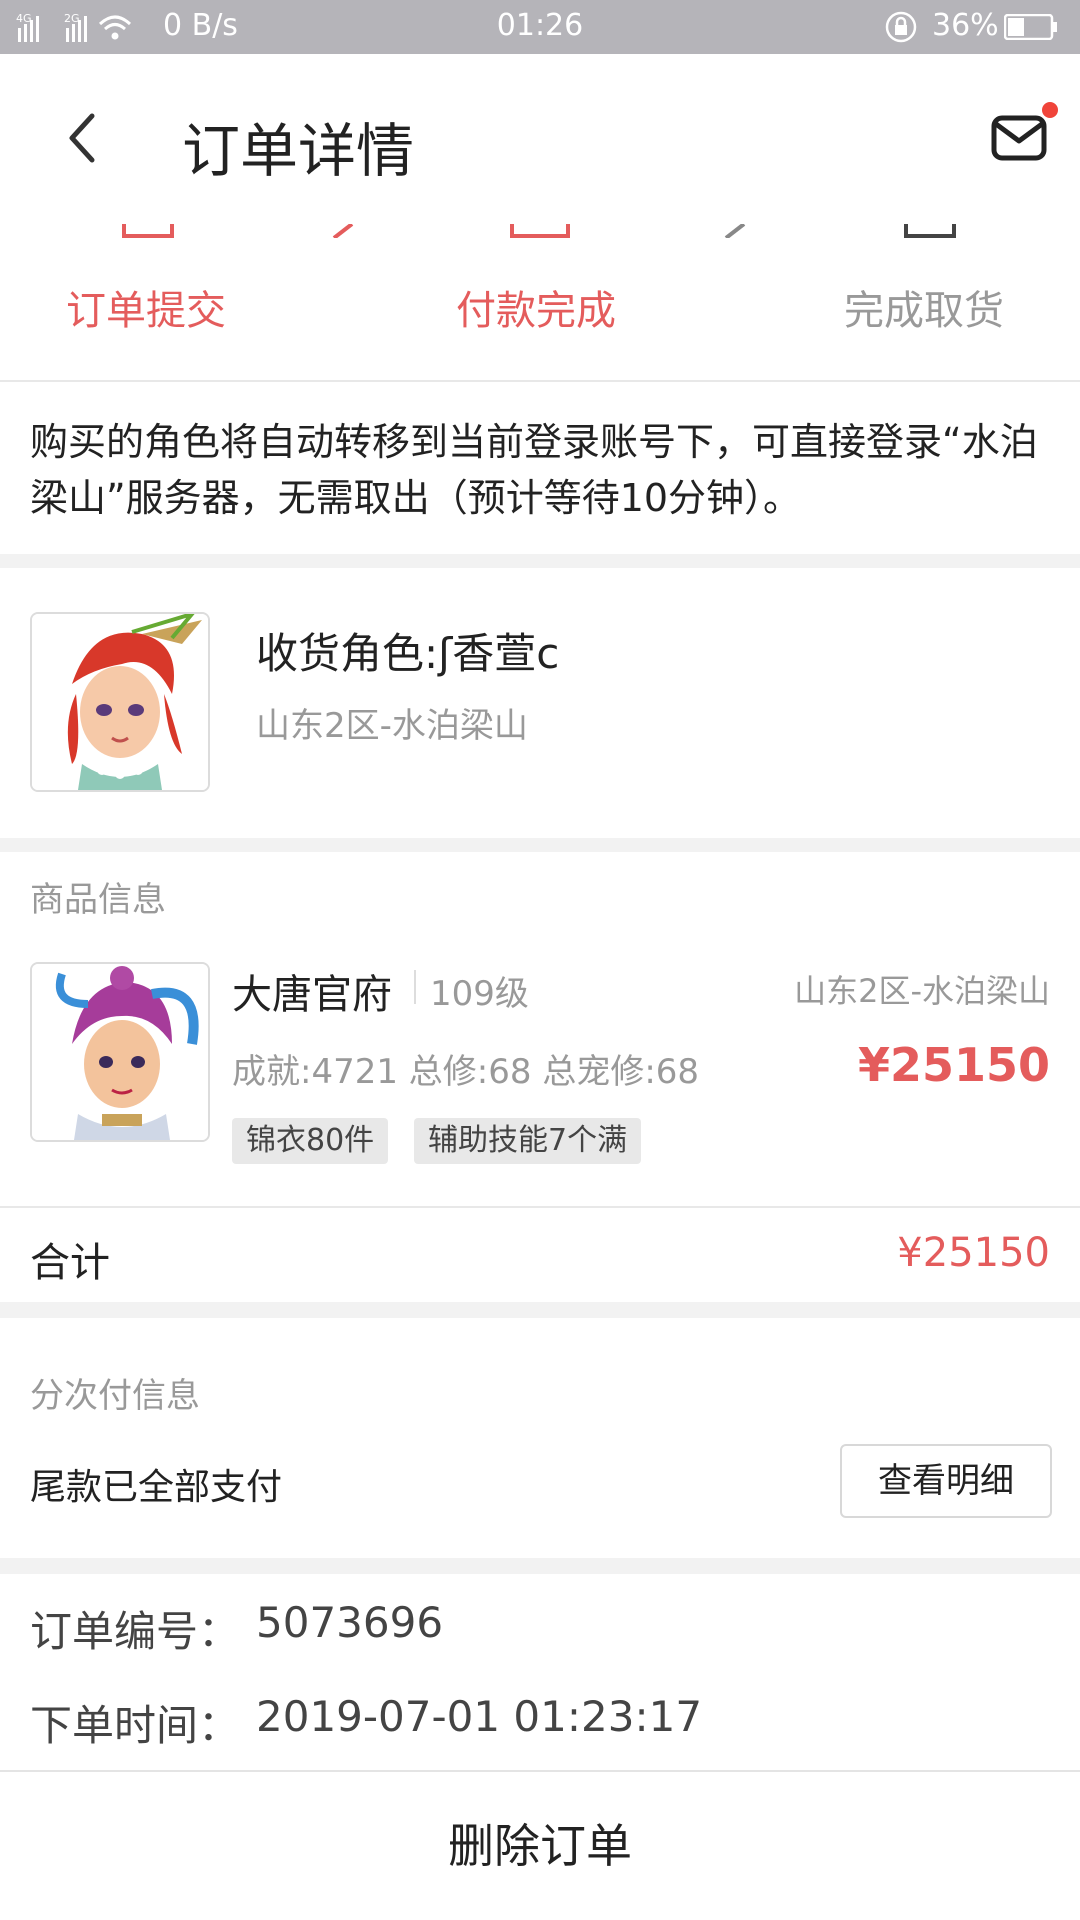 Image resolution: width=1080 pixels, height=1920 pixels. Describe the element at coordinates (1019, 137) in the screenshot. I see `mail-icon` at that location.